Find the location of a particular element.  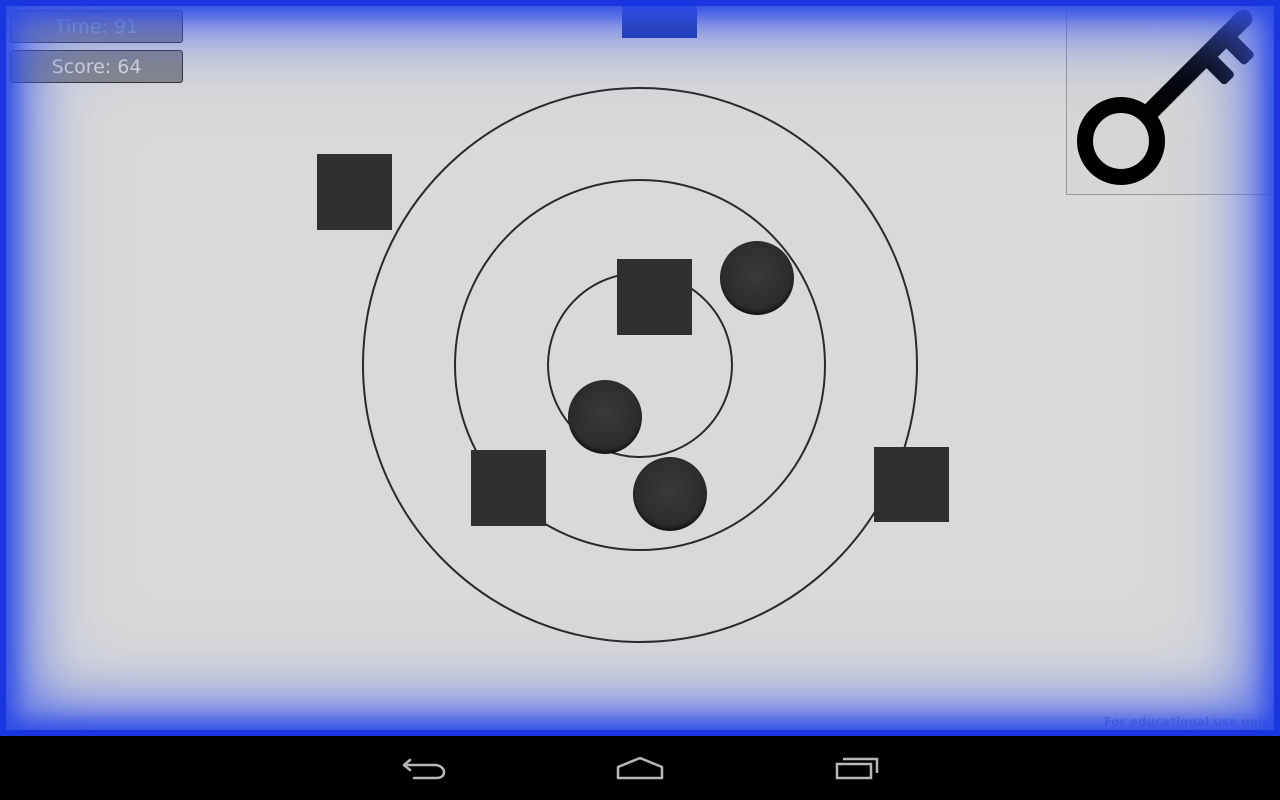

time-value: 91 is located at coordinates (126, 26).